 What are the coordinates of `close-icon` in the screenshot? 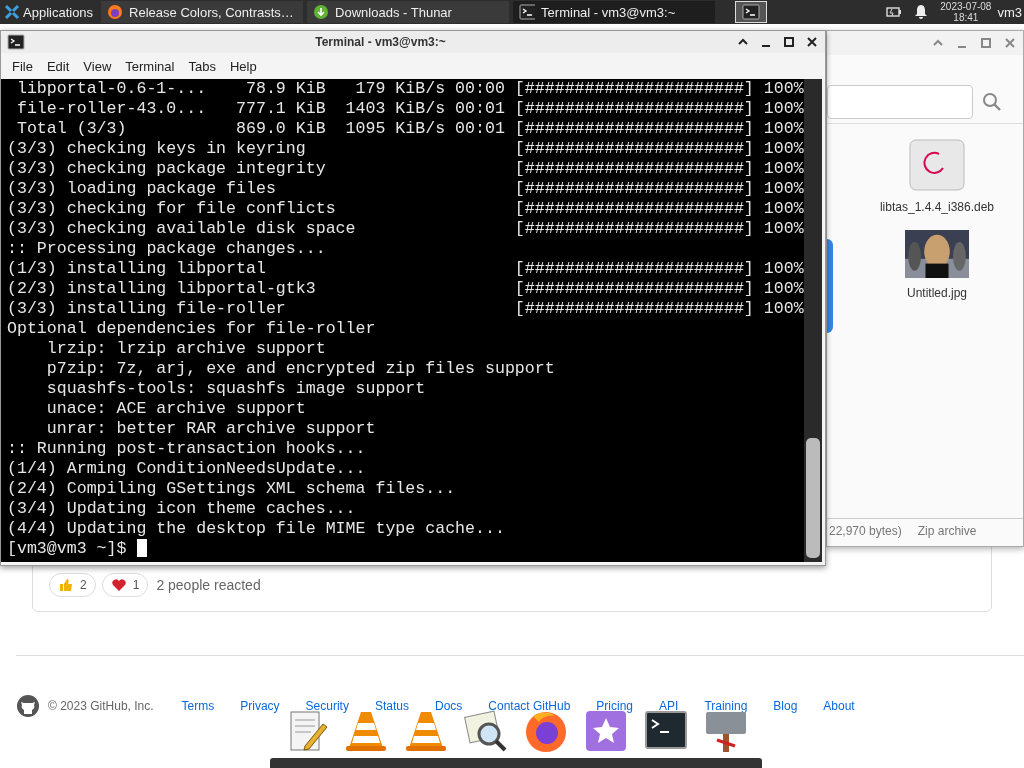 It's located at (812, 42).